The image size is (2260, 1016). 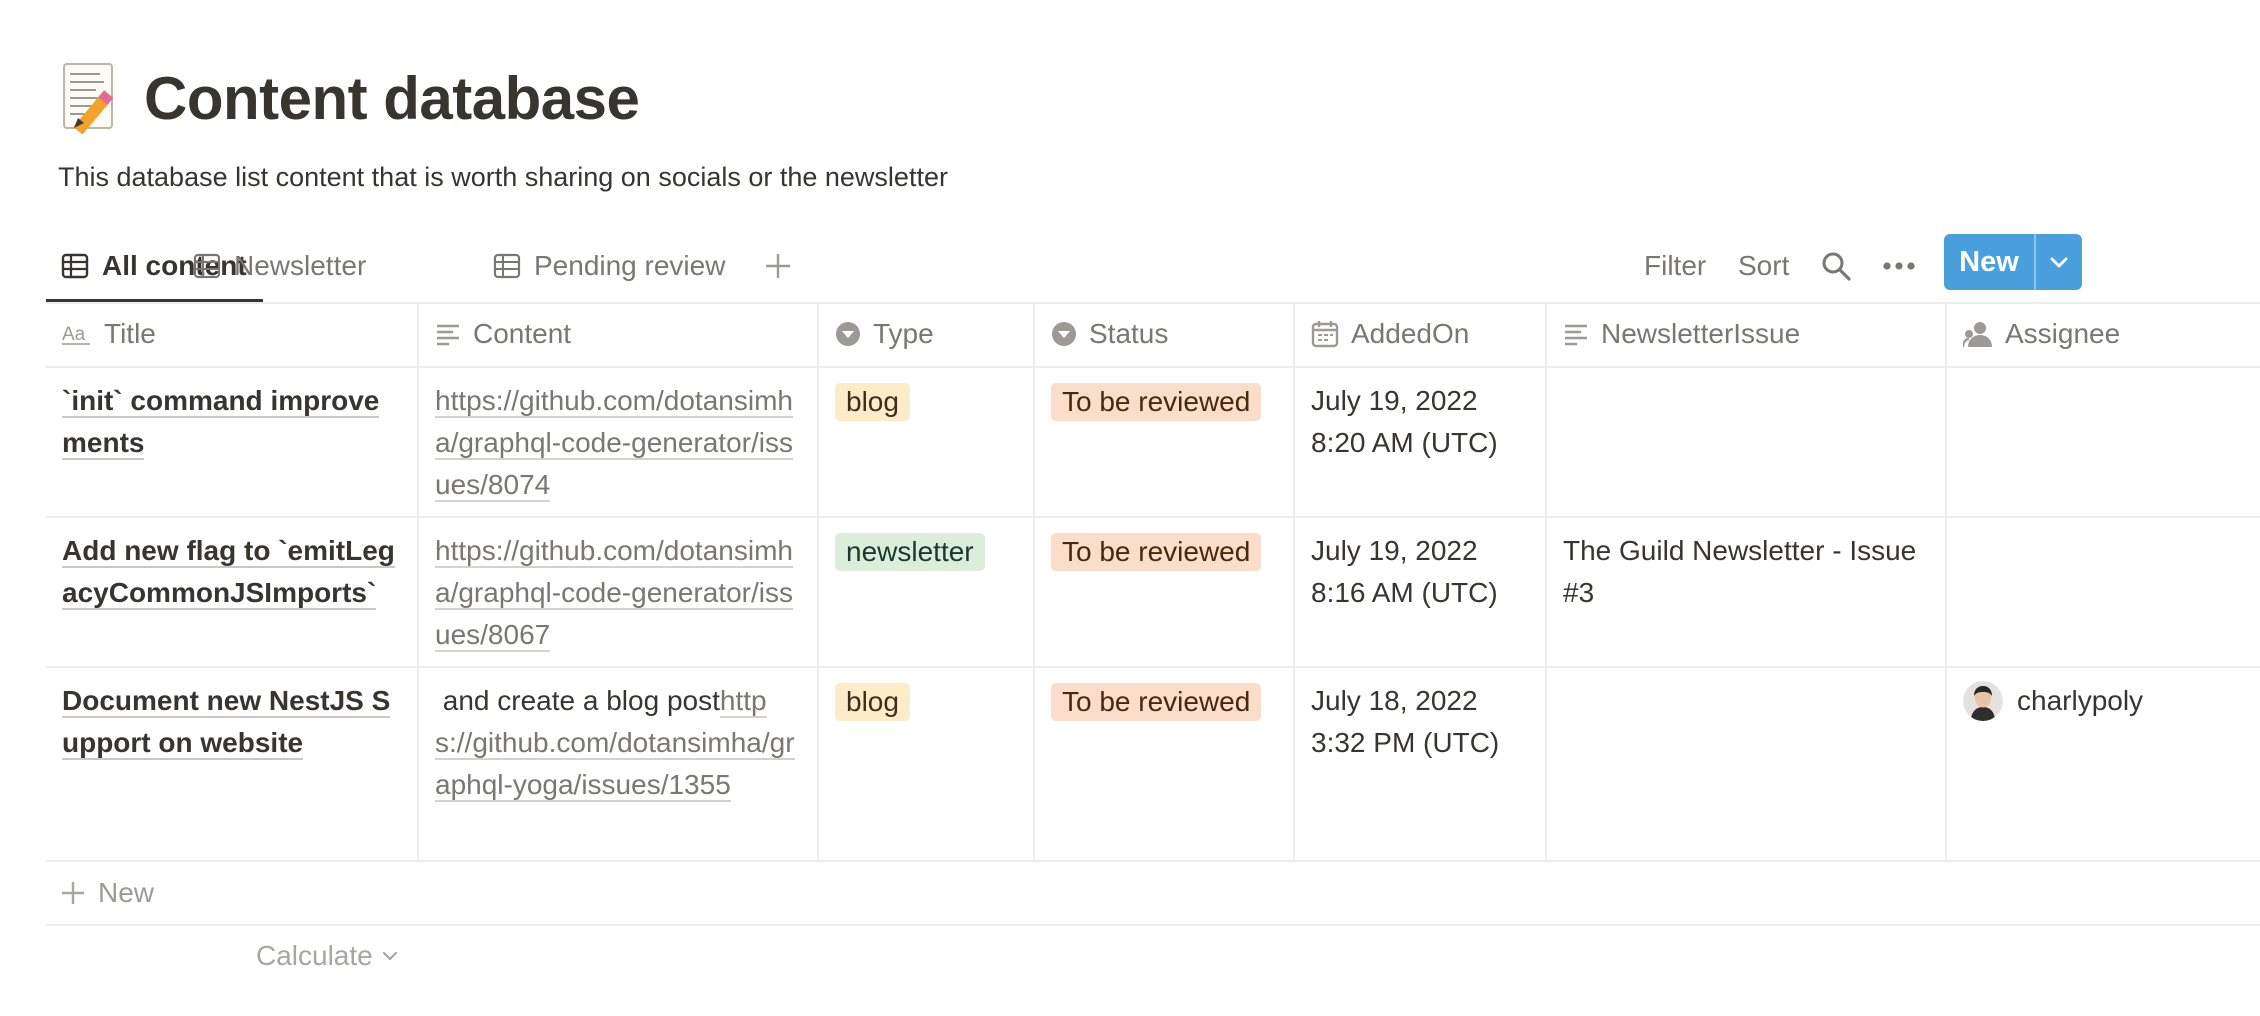 I want to click on column-label: Type, so click(x=903, y=333).